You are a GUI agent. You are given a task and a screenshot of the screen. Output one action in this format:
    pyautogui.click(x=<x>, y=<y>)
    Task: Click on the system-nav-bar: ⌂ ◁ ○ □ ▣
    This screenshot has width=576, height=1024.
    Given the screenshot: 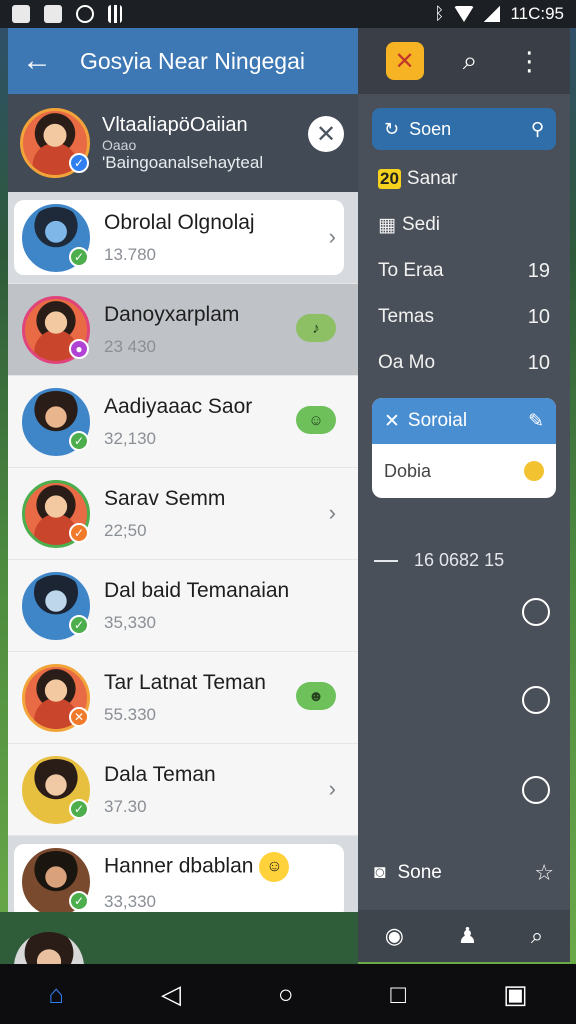 What is the action you would take?
    pyautogui.click(x=288, y=994)
    